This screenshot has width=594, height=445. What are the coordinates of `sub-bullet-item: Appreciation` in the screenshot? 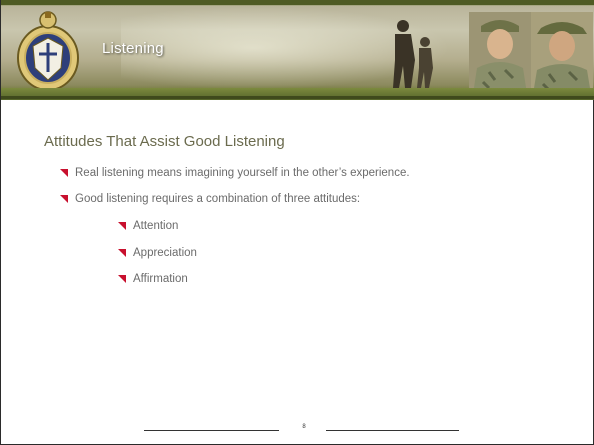 It's located at (157, 253).